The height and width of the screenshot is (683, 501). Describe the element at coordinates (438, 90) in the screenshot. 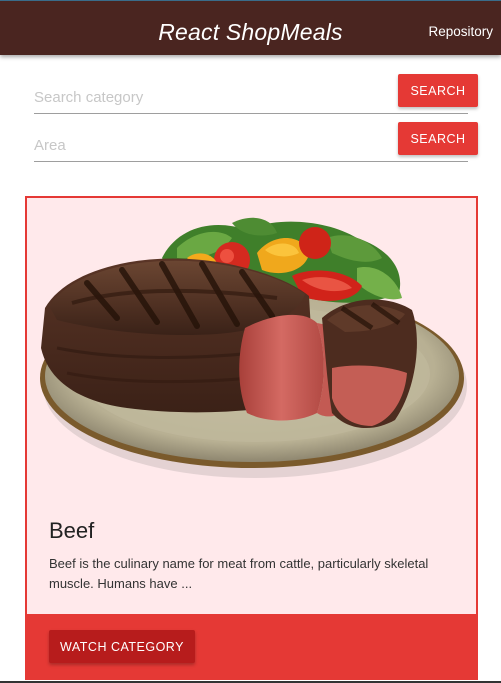

I see `search-category-button: SEARCH` at that location.